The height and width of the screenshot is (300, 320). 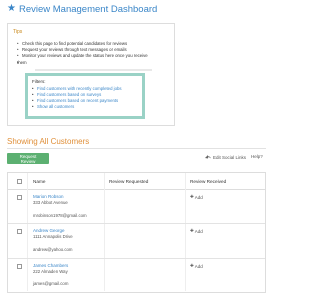 What do you see at coordinates (48, 141) in the screenshot?
I see `section-title: Showing All Customers` at bounding box center [48, 141].